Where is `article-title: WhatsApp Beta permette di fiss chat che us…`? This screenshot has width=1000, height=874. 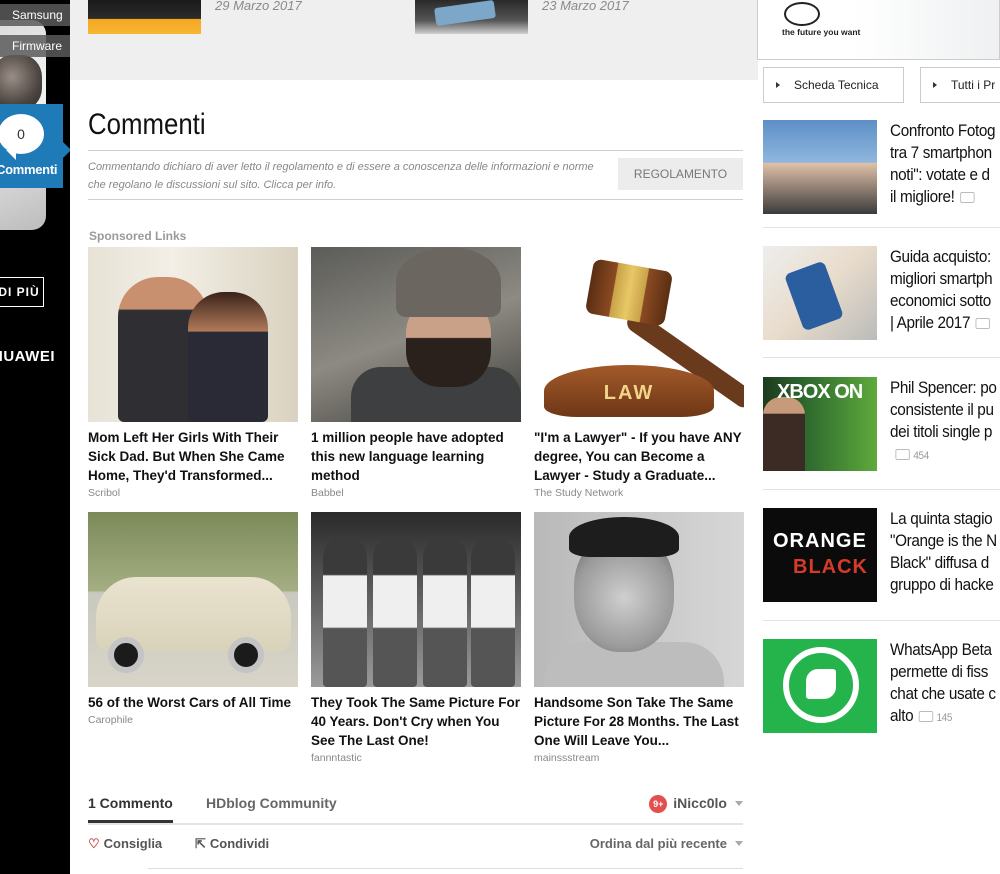 article-title: WhatsApp Beta permette di fiss chat che us… is located at coordinates (945, 684).